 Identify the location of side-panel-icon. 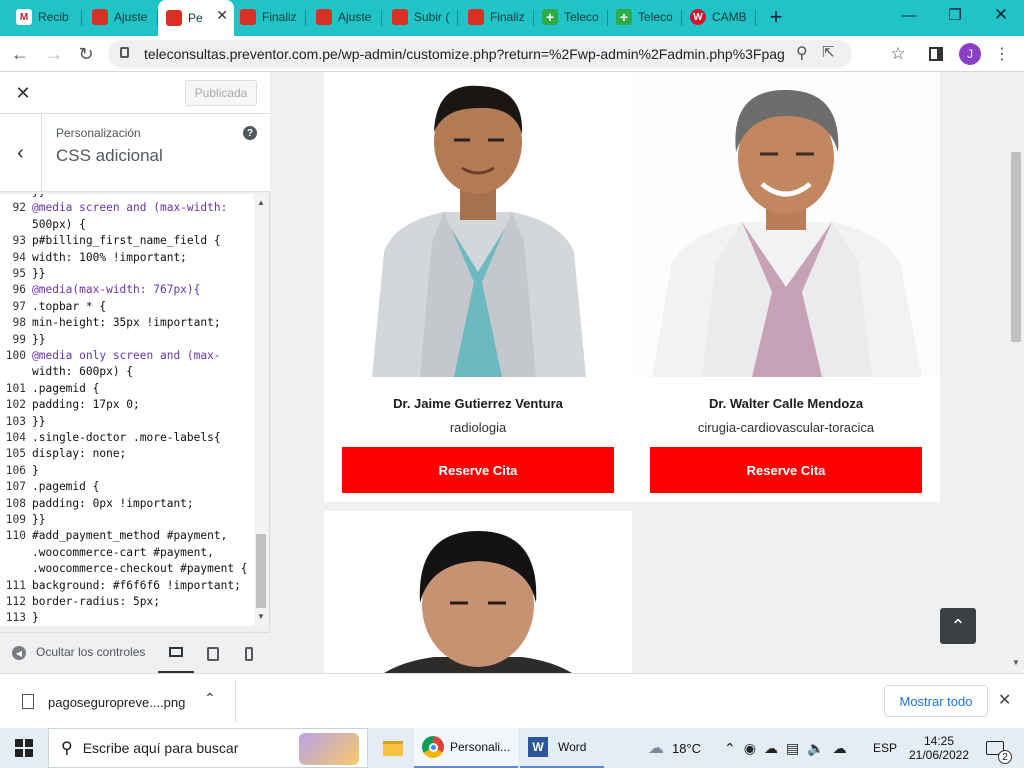
(936, 54).